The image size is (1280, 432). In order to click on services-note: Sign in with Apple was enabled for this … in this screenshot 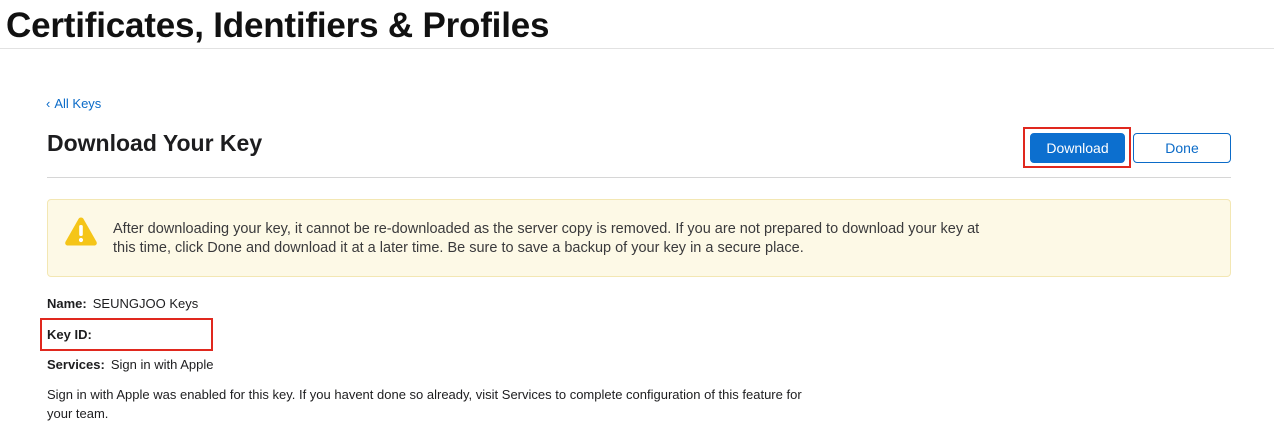, I will do `click(424, 404)`.